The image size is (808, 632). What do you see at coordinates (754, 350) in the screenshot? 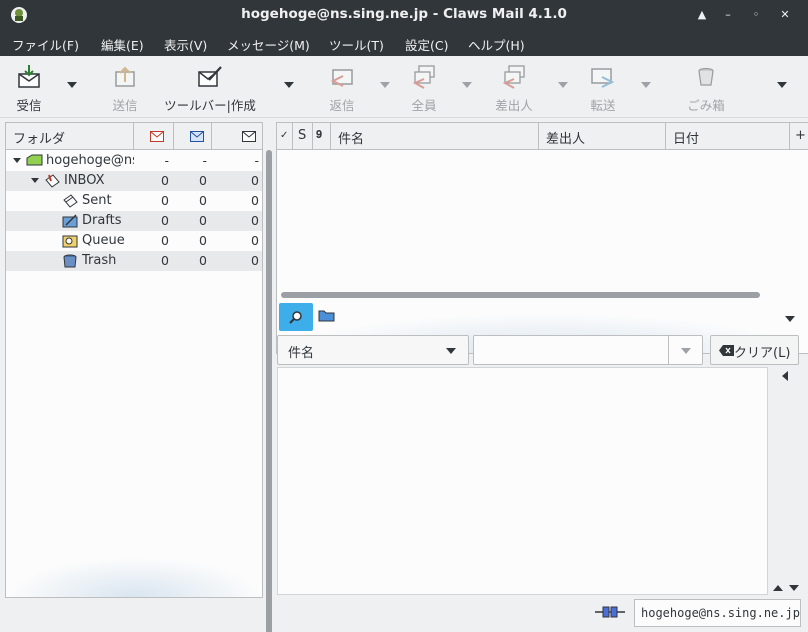
I see `clear-search-button: クリア(L)` at bounding box center [754, 350].